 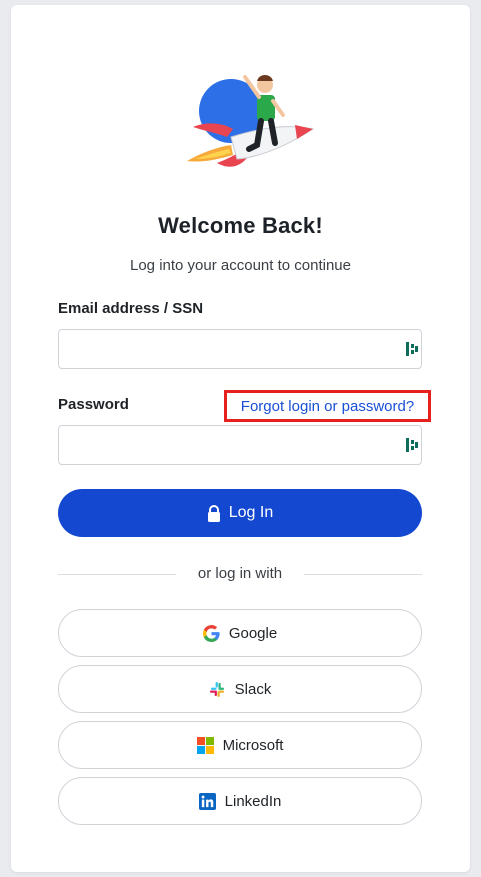 I want to click on password-label: Password, so click(x=93, y=404).